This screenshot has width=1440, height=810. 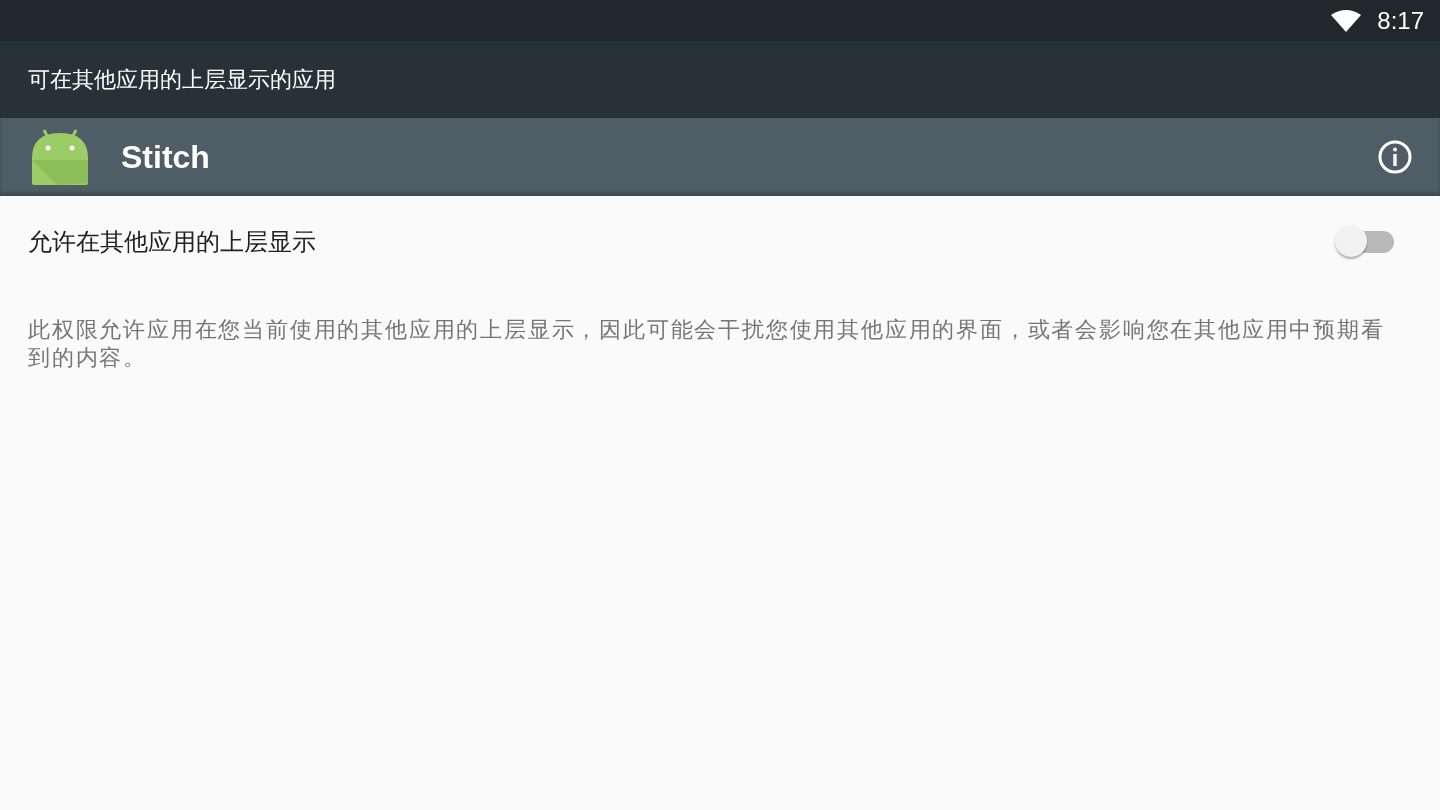 I want to click on setting-label: 允许在其他应用的上层显示, so click(x=172, y=242).